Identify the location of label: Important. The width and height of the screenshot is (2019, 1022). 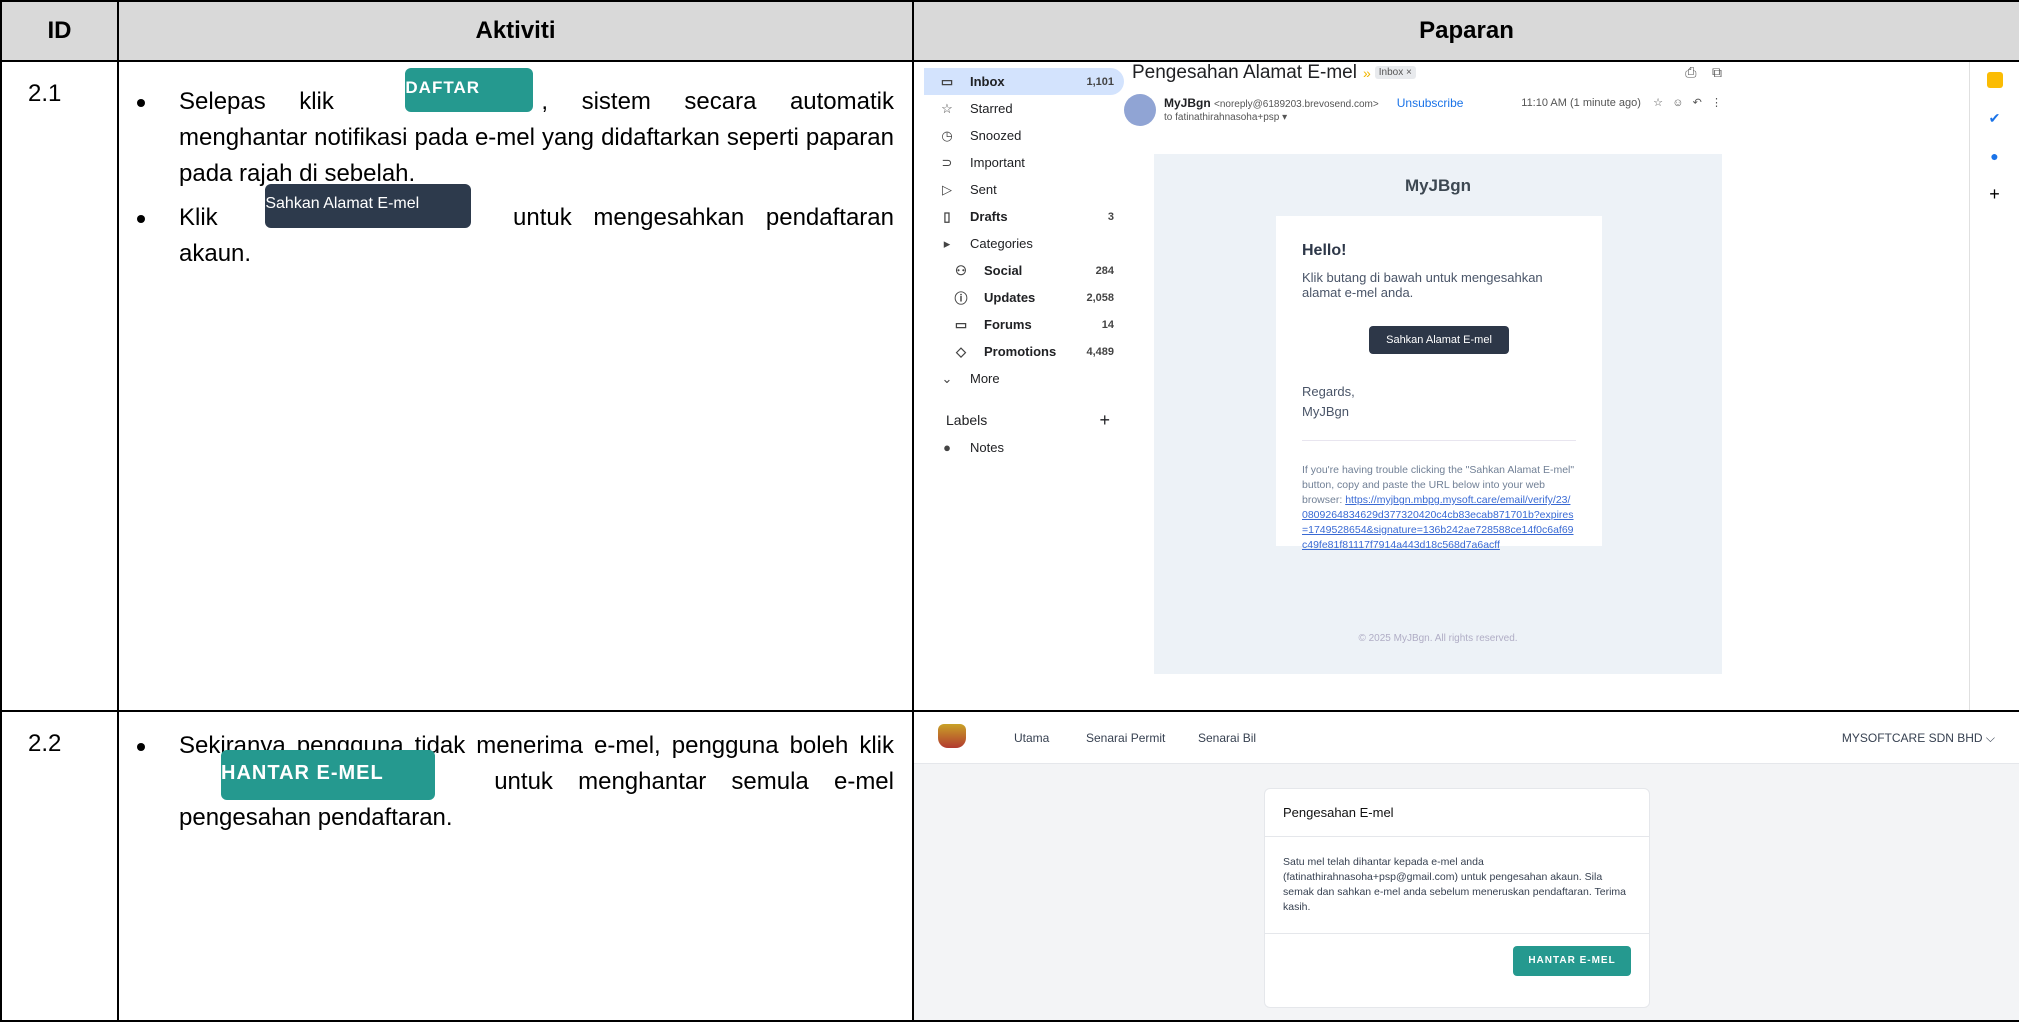
(997, 162).